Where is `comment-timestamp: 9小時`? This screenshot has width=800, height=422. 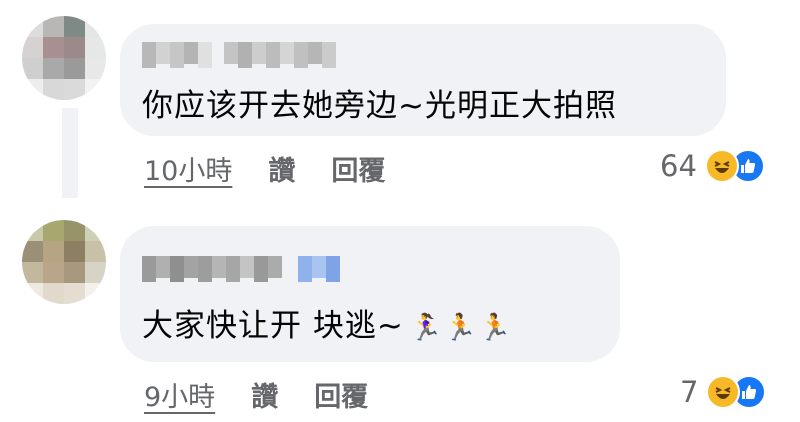
comment-timestamp: 9小時 is located at coordinates (179, 394).